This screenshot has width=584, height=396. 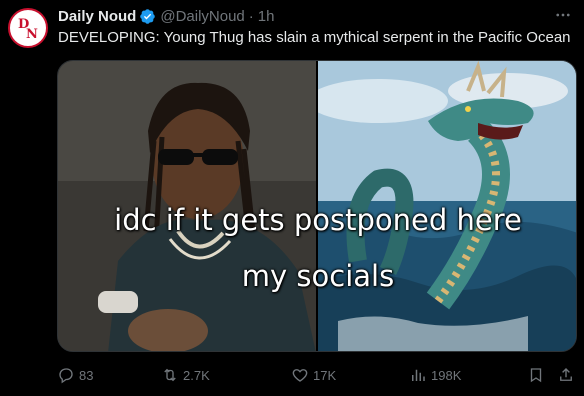 I want to click on reply-count: 83, so click(x=86, y=375).